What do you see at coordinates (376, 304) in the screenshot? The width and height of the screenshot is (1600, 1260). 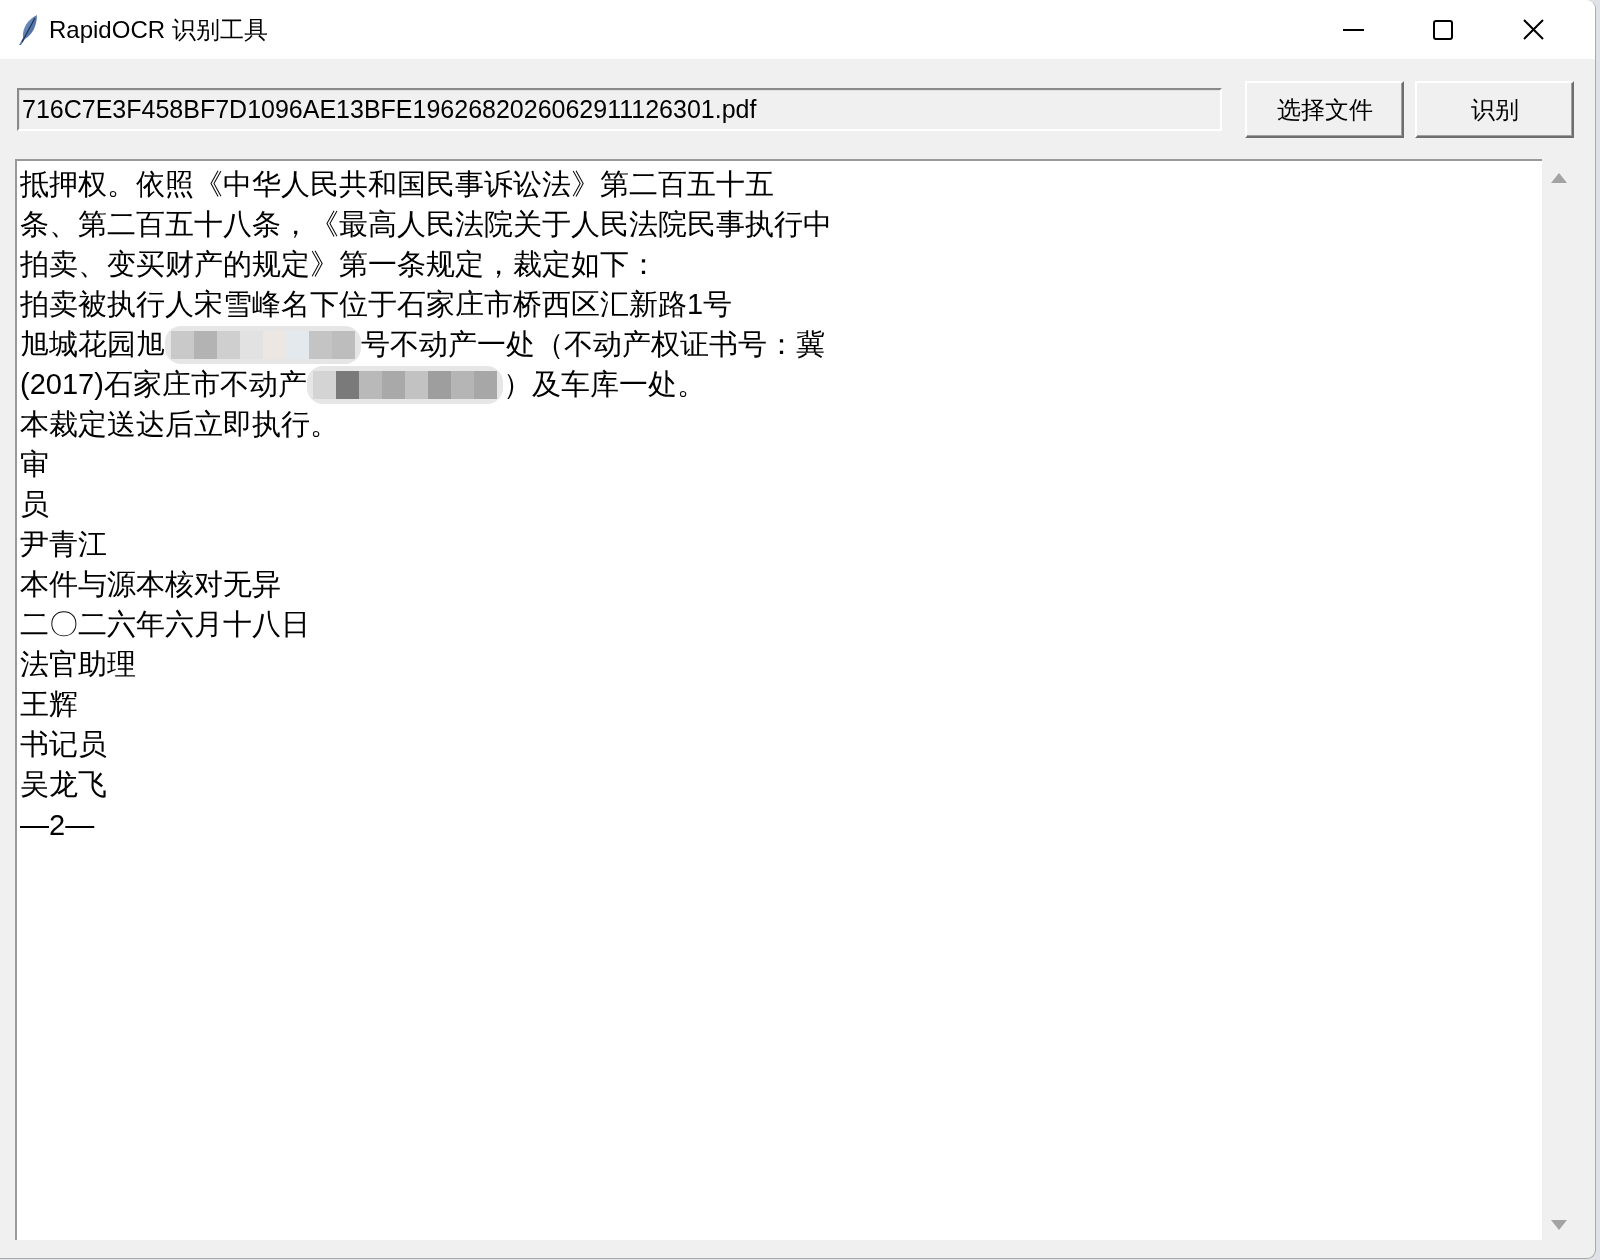 I see `ocr-text-line: 拍卖被执行人宋雪峰名下位于石家庄市桥西区汇新路1号` at bounding box center [376, 304].